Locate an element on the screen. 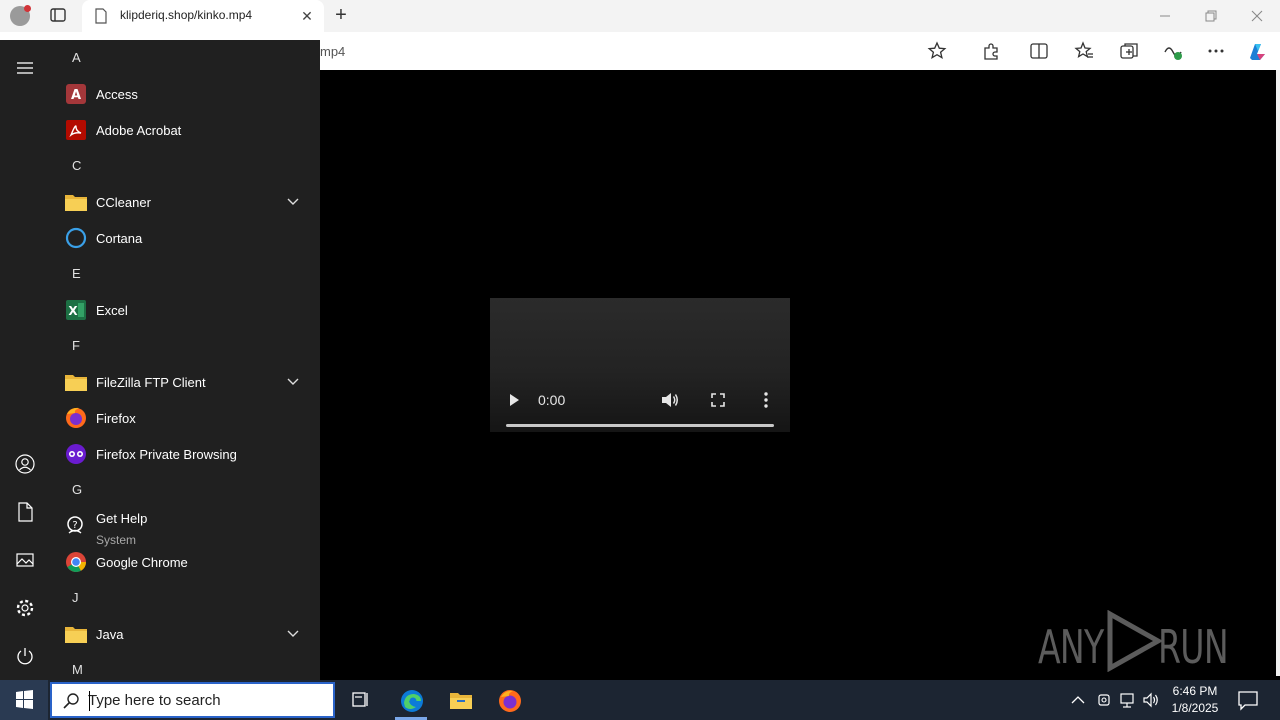  browser-tab-active: klipderiq.shop/kinko.mp4 ✕ is located at coordinates (203, 16).